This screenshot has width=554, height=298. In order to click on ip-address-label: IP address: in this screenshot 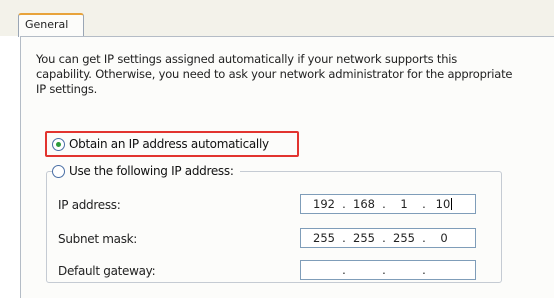, I will do `click(89, 205)`.